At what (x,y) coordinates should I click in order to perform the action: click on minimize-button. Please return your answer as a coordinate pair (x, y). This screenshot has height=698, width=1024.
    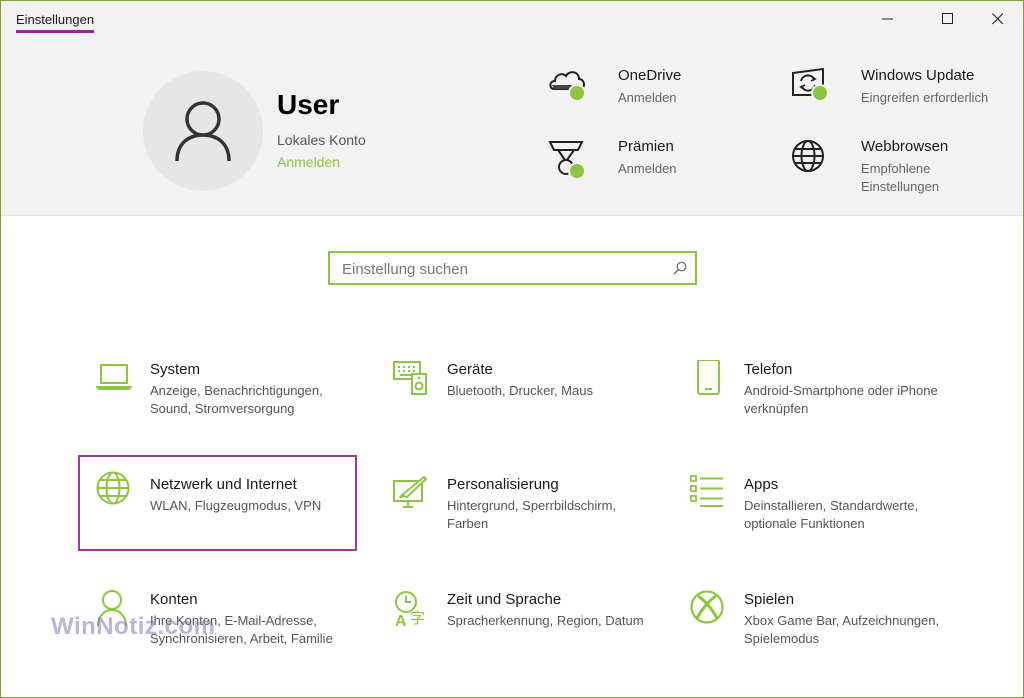
    Looking at the image, I should click on (888, 19).